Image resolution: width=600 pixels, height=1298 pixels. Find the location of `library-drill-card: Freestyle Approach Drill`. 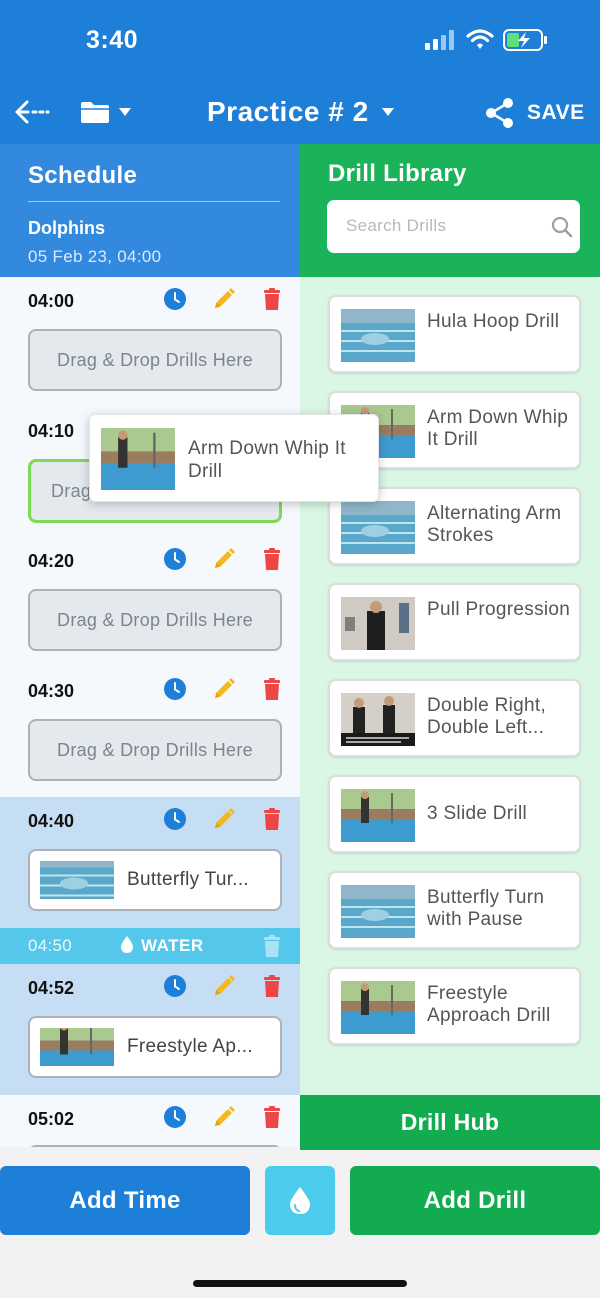

library-drill-card: Freestyle Approach Drill is located at coordinates (454, 1006).